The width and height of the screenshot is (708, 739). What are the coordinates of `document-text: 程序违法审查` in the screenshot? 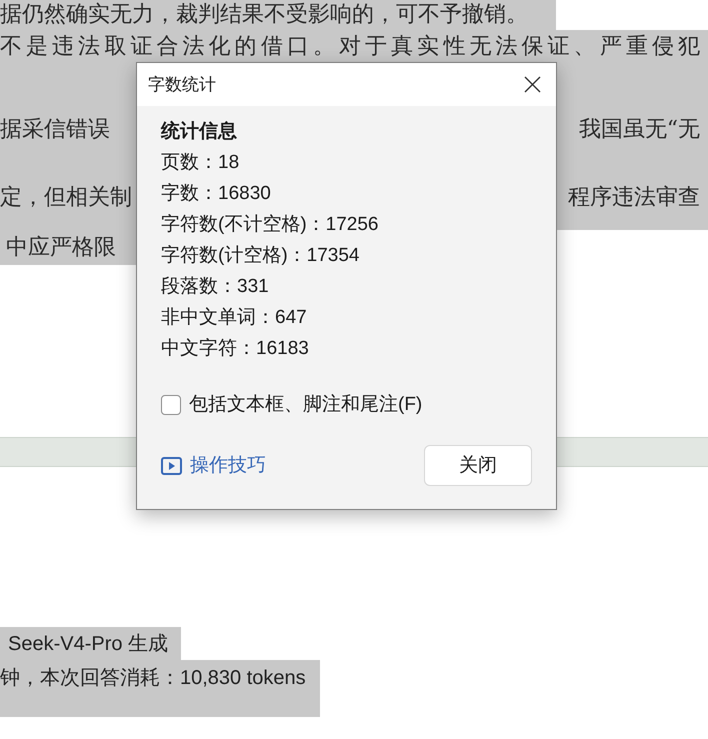 It's located at (634, 197).